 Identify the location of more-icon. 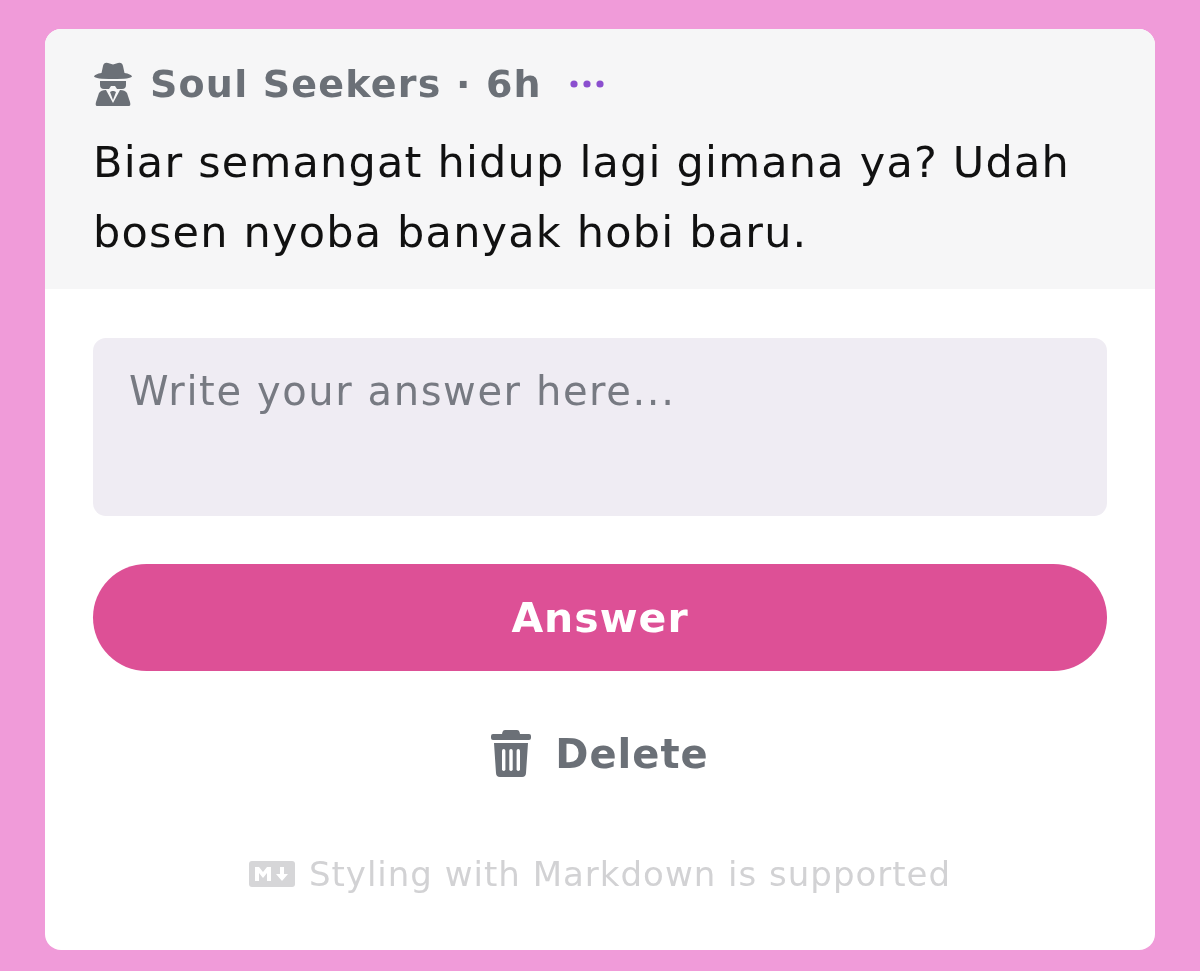
(586, 84).